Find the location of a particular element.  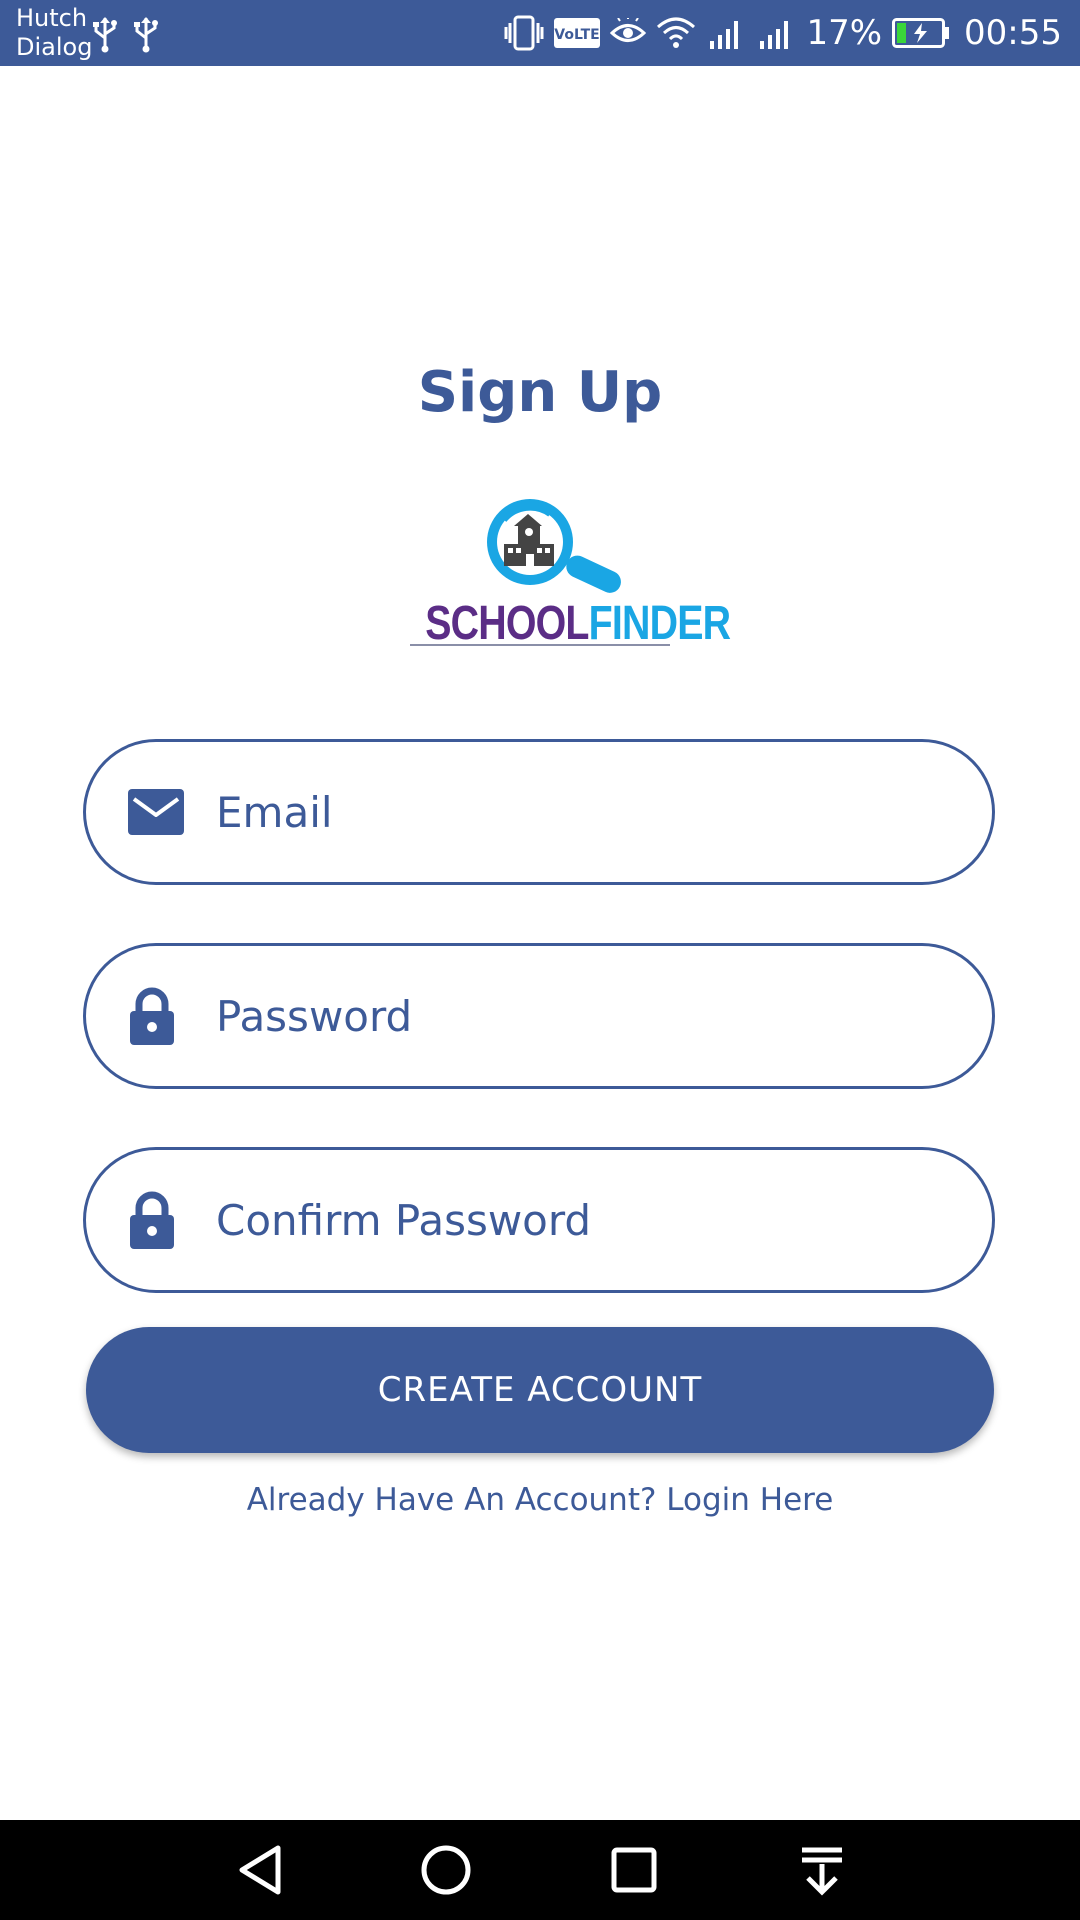

status-icons: VoLTE 17% 00:55 is located at coordinates (783, 33).